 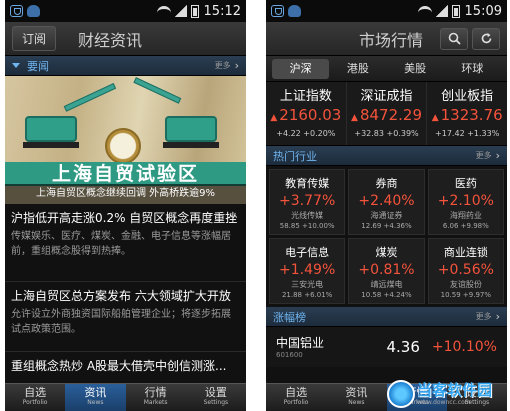 I want to click on headline-banner: 上海自贸试验区 上海自贸区概念继续回调 外高桥跌逾9%, so click(x=125, y=140).